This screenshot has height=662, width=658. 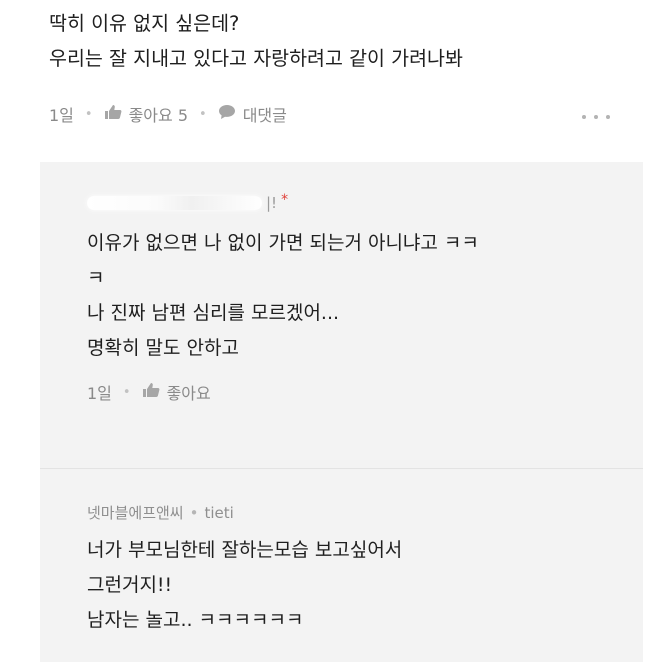 What do you see at coordinates (272, 203) in the screenshot?
I see `author-name-tail: |!` at bounding box center [272, 203].